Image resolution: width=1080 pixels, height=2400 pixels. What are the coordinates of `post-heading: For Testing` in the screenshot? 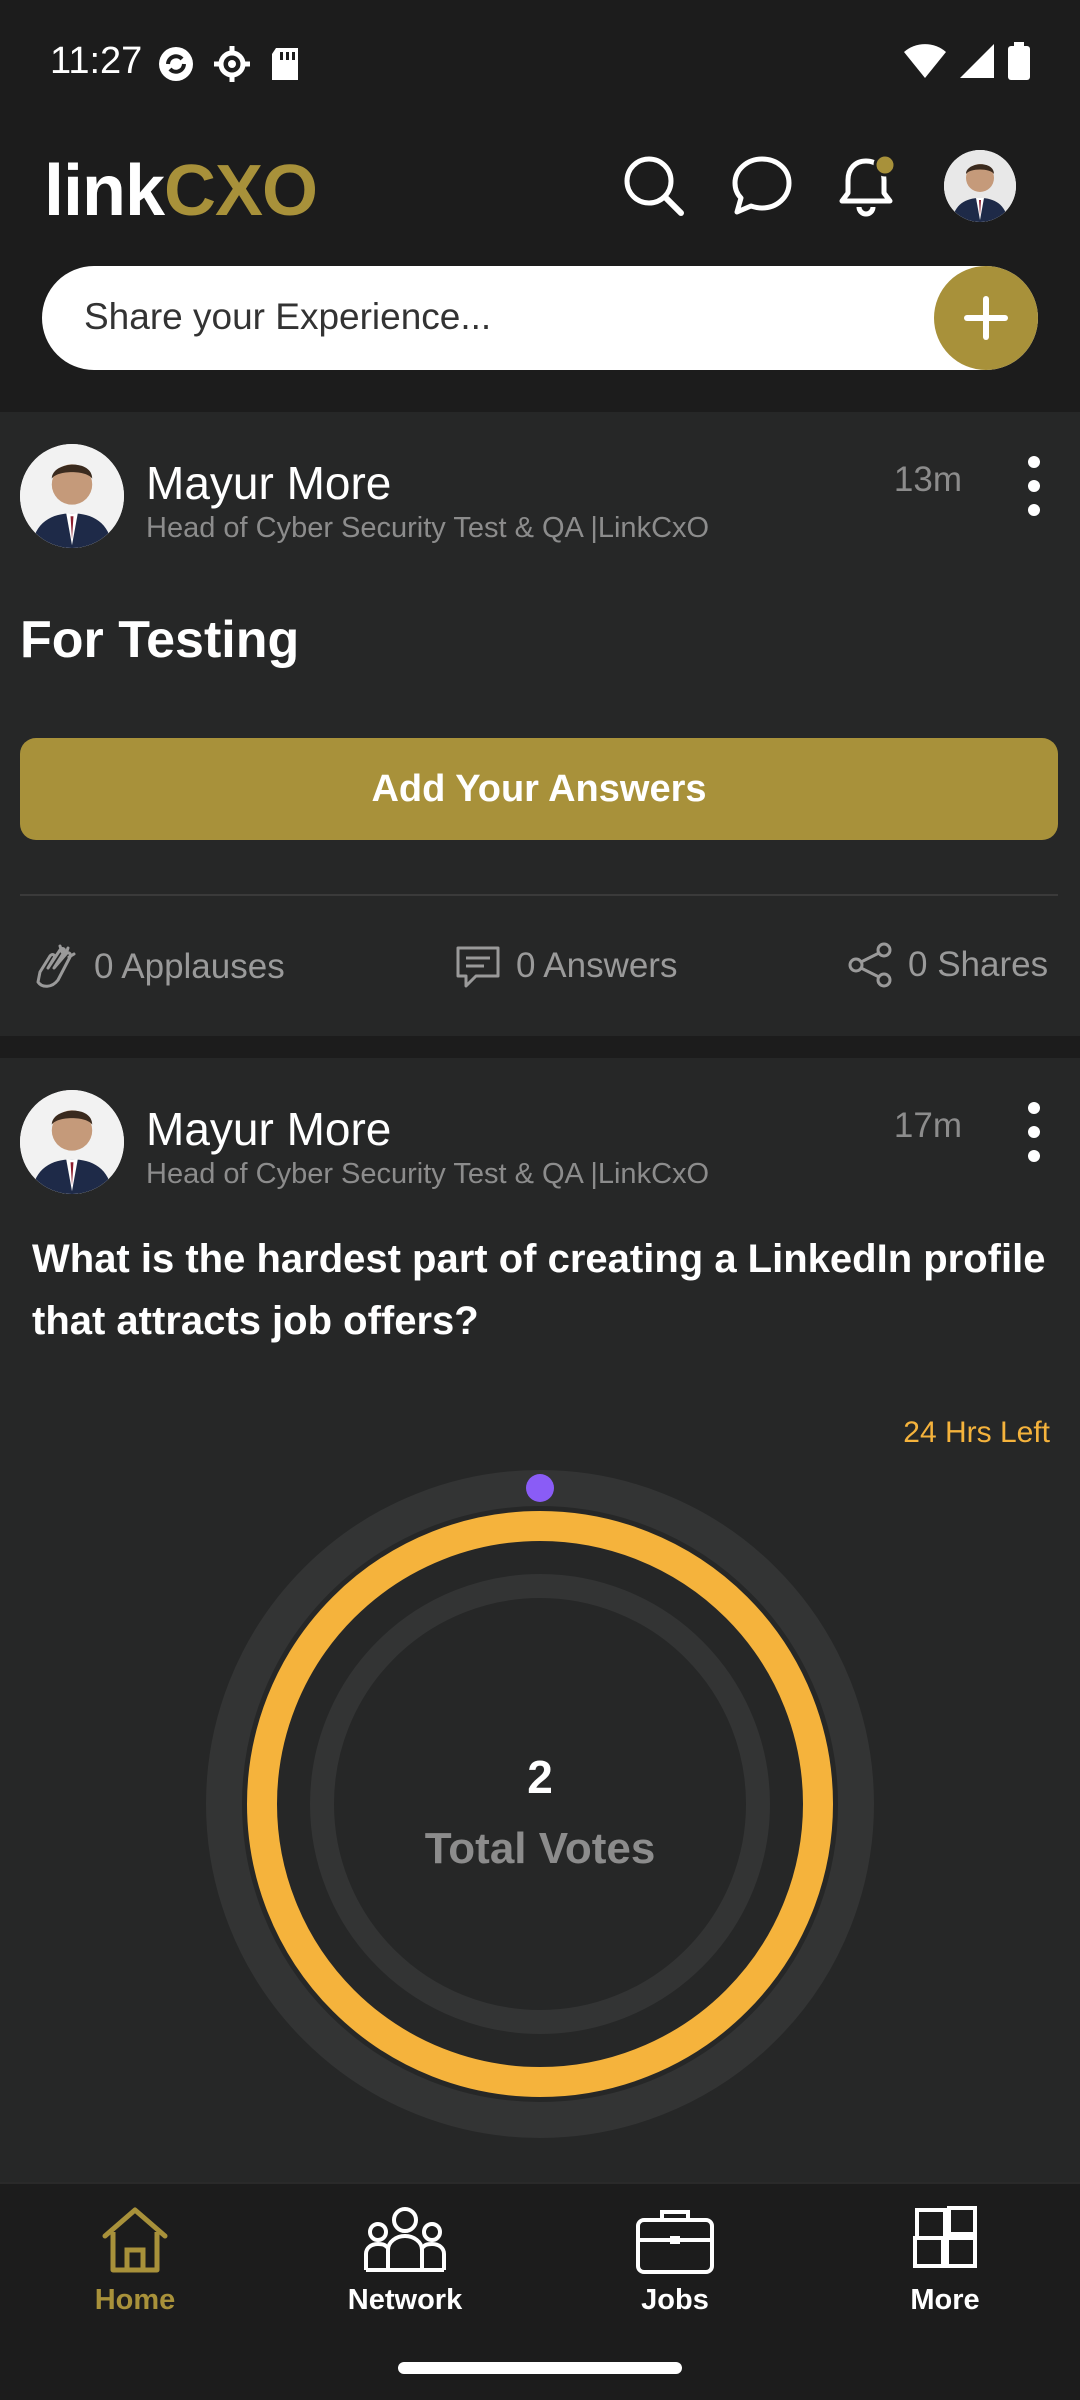 It's located at (160, 640).